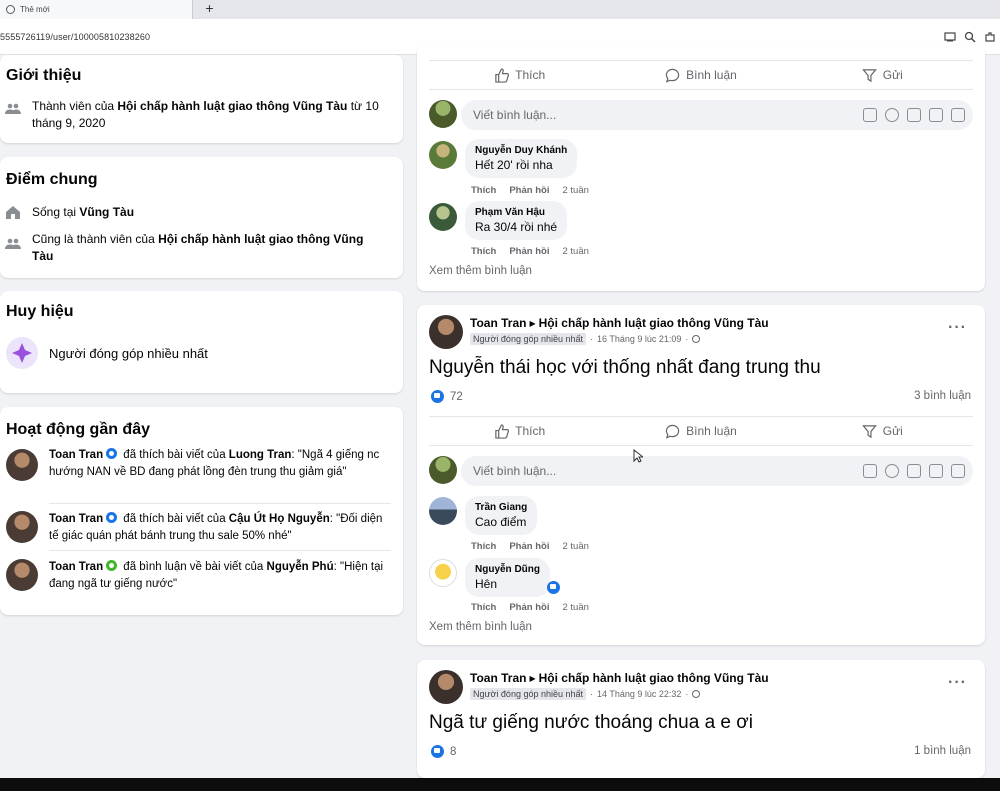  Describe the element at coordinates (96, 9) in the screenshot. I see `browser-tab: Thẻ mới` at that location.